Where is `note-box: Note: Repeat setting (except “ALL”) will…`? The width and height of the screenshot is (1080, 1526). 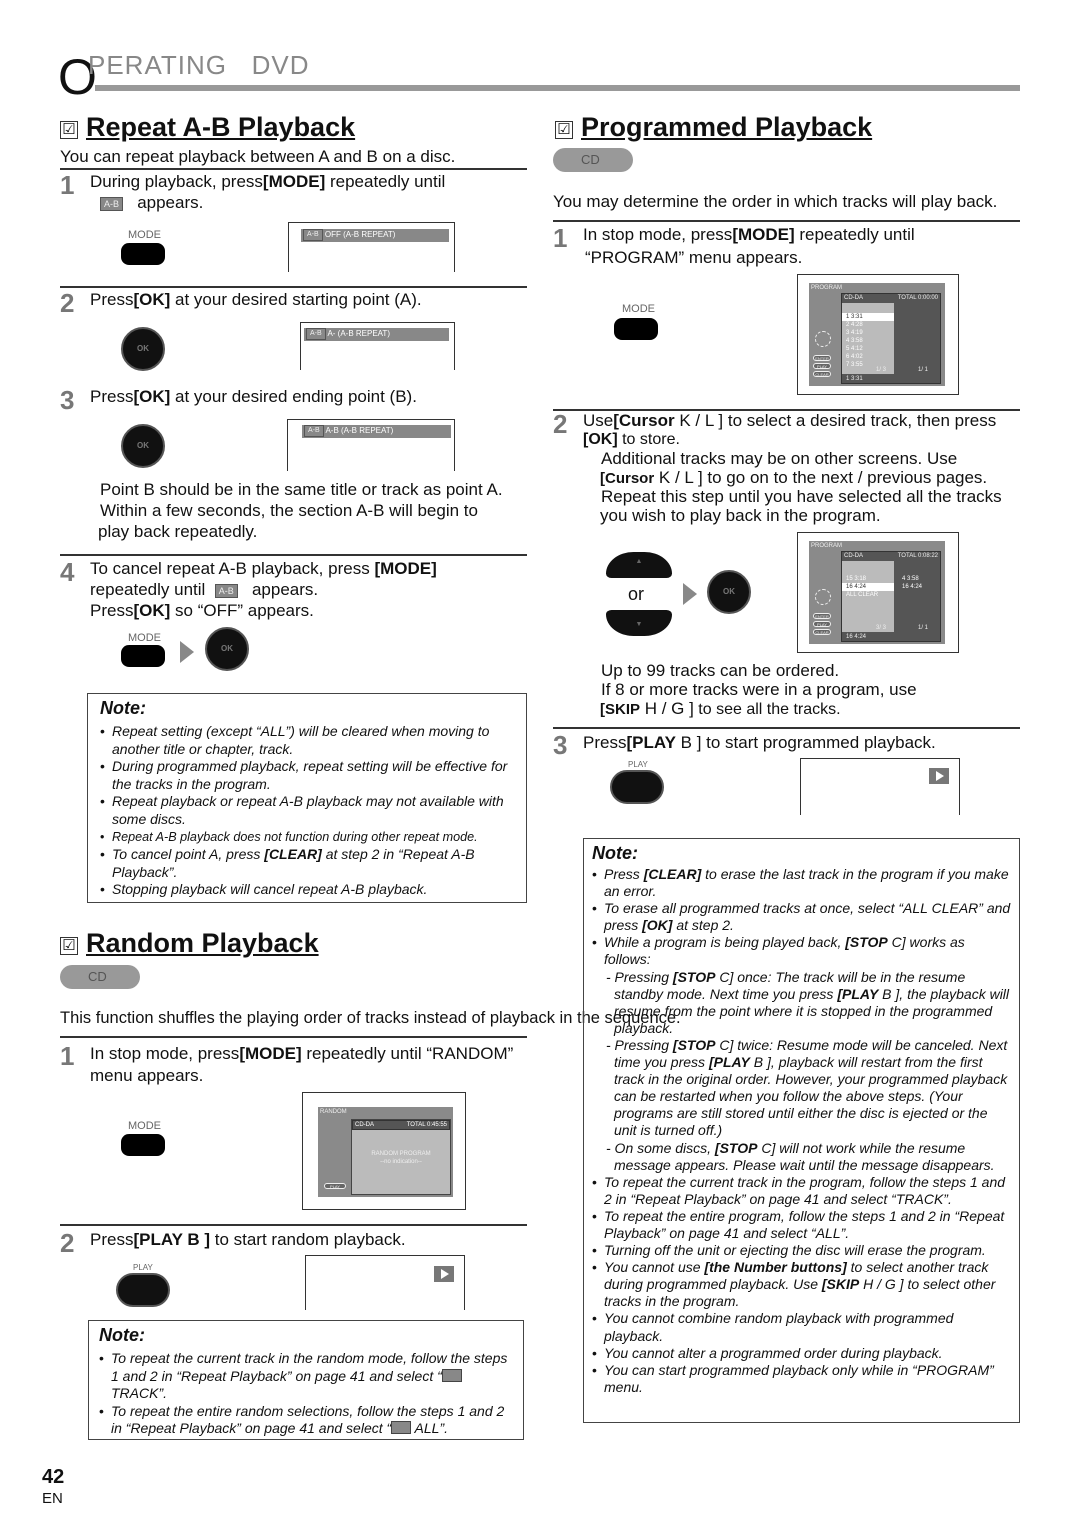
note-box: Note: Repeat setting (except “ALL”) will… is located at coordinates (307, 798).